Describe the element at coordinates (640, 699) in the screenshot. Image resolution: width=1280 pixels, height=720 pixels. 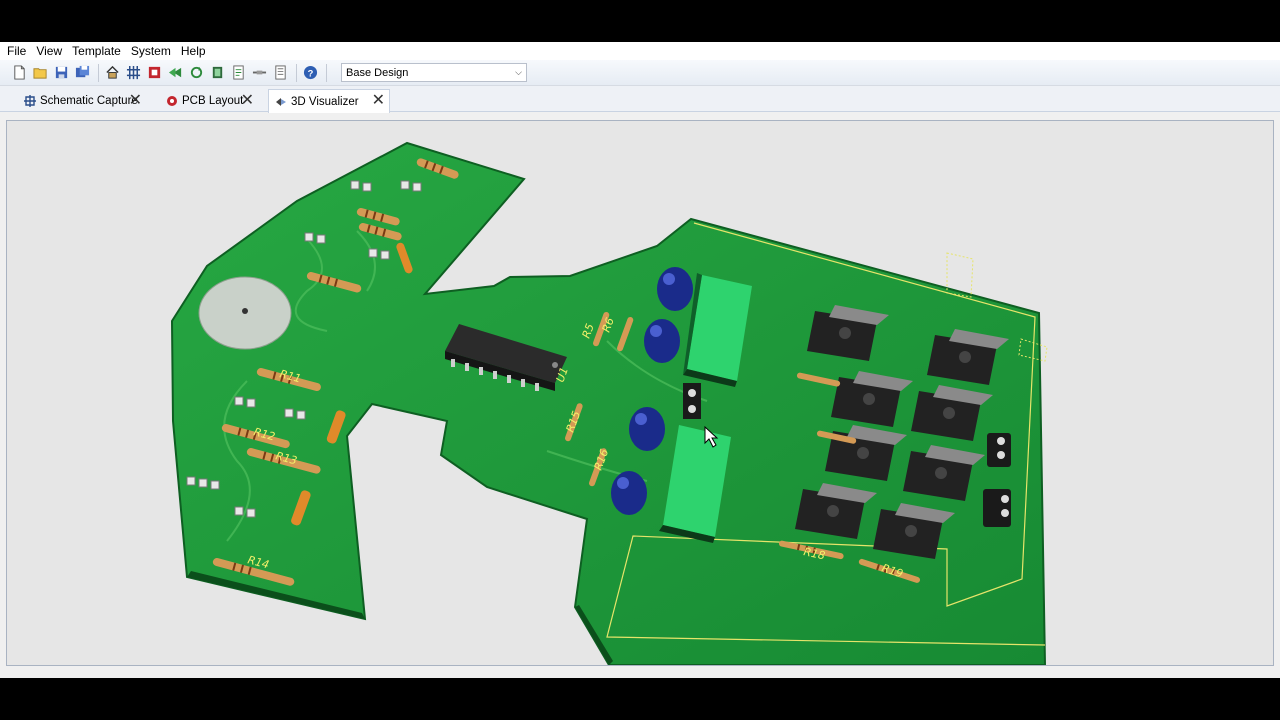
I see `letterbox-bottom` at that location.